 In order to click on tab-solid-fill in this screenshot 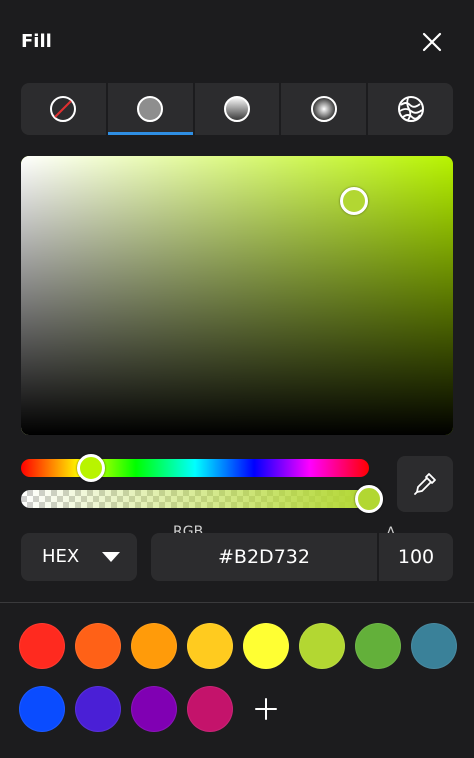, I will do `click(151, 109)`.